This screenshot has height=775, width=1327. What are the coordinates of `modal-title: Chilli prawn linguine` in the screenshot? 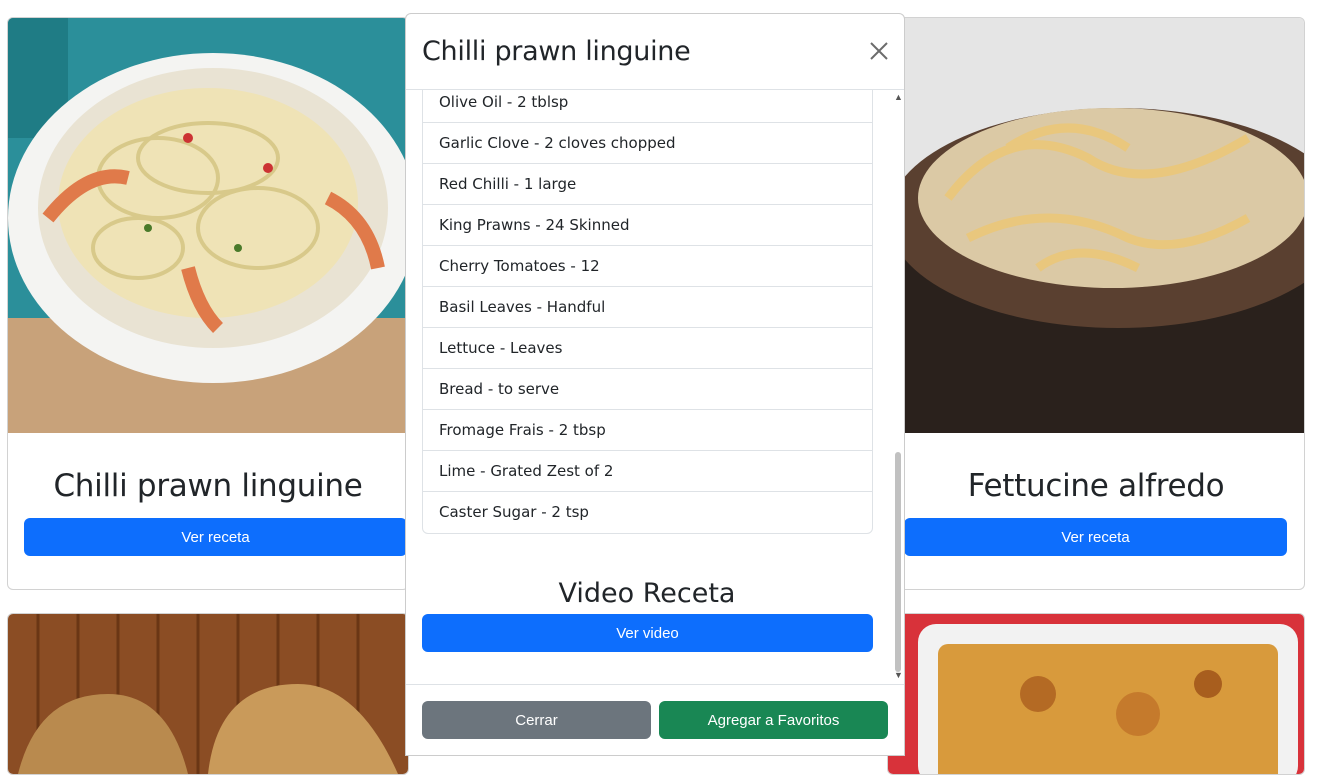 It's located at (556, 51).